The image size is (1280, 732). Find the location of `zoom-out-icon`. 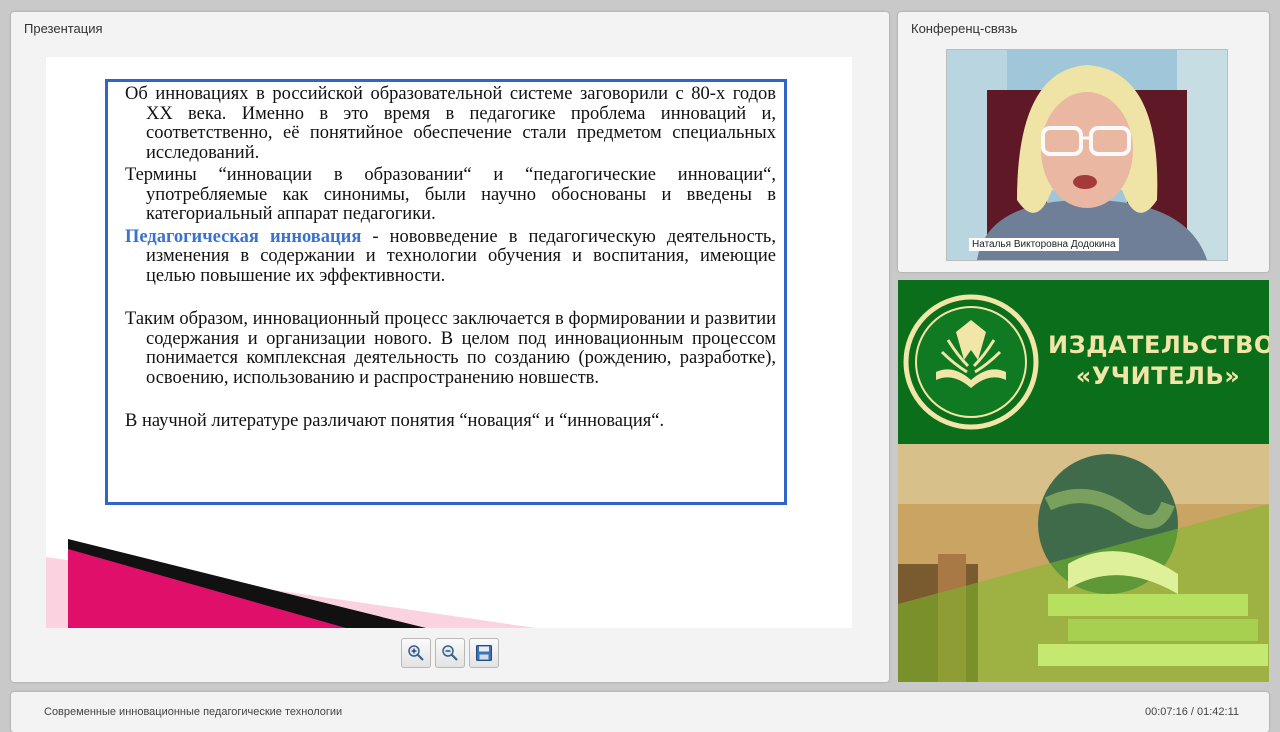

zoom-out-icon is located at coordinates (450, 653).